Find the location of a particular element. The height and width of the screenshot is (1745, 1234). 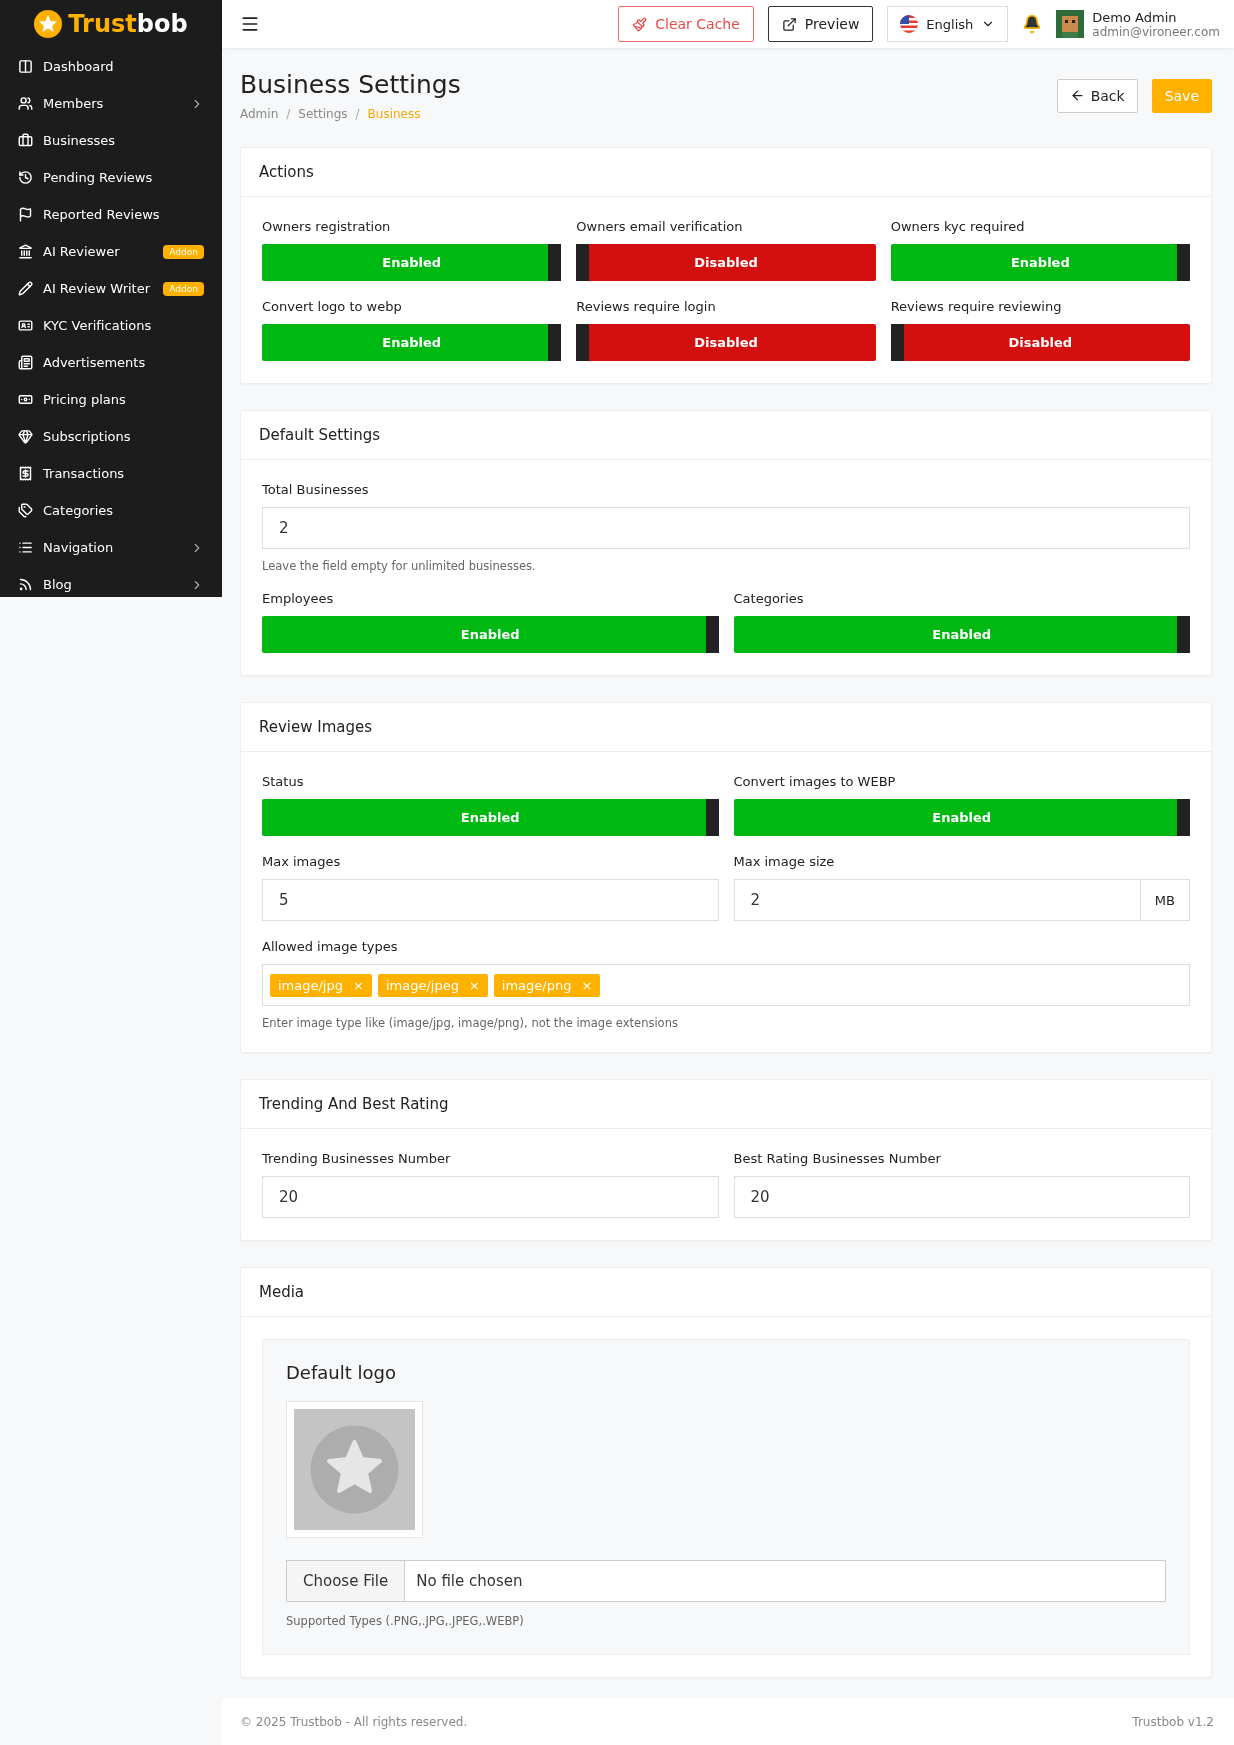

sidebar-item: KYC Verifications is located at coordinates (111, 325).